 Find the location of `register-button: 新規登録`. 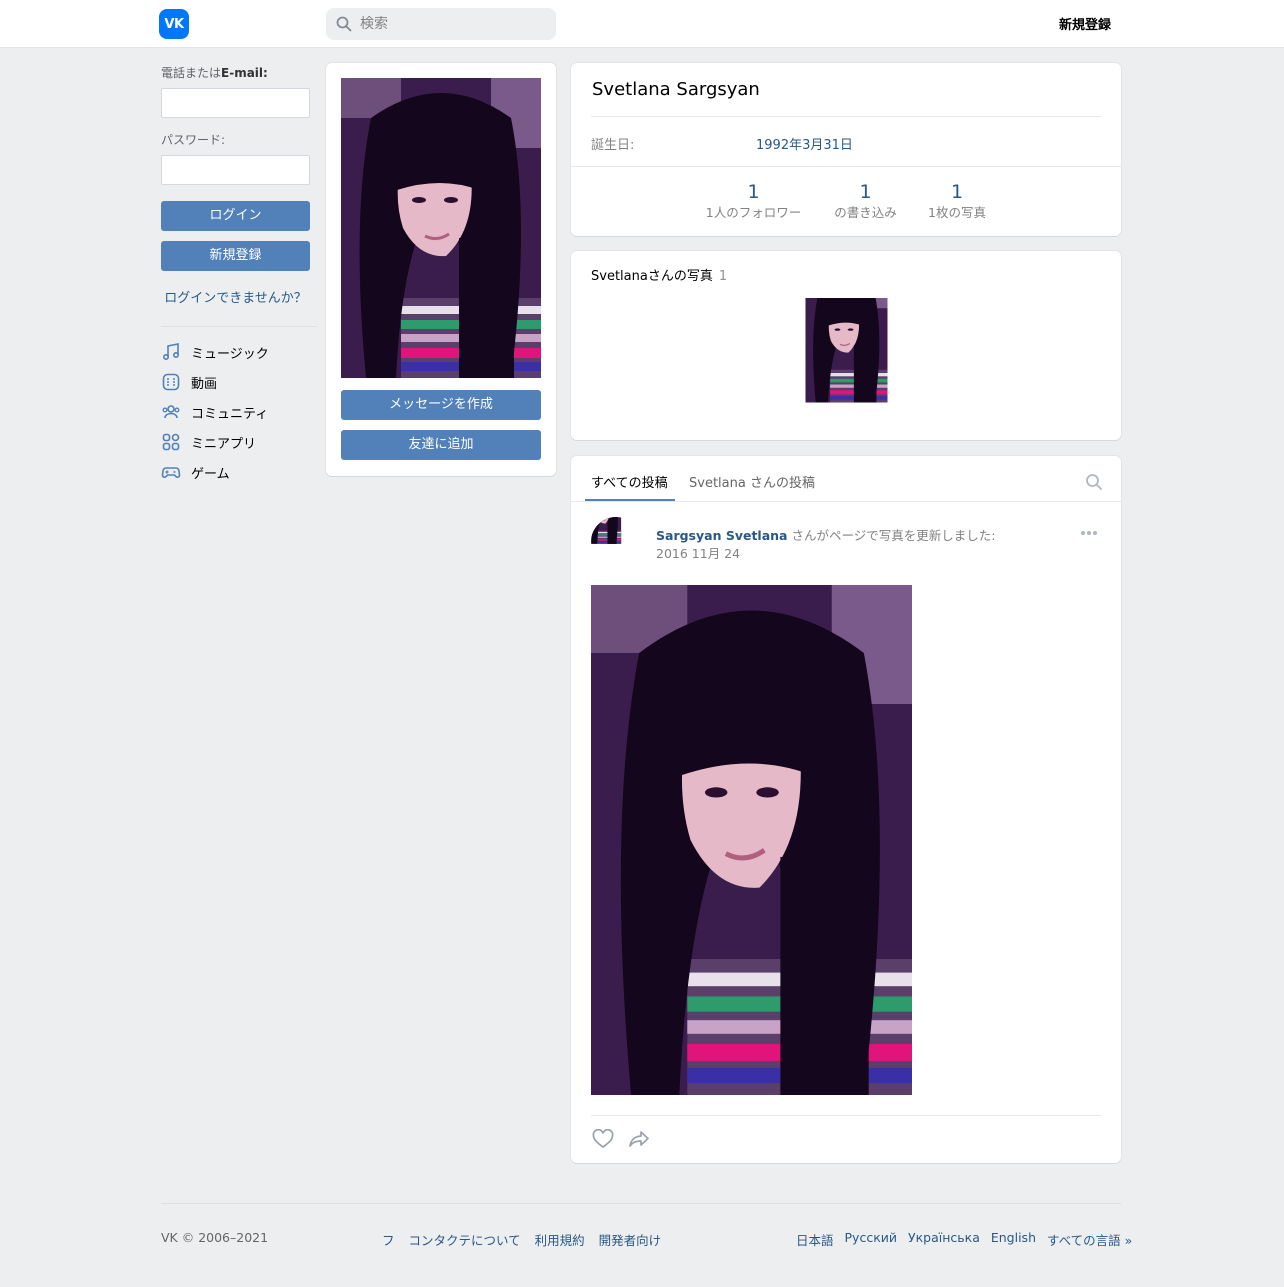

register-button: 新規登録 is located at coordinates (235, 256).